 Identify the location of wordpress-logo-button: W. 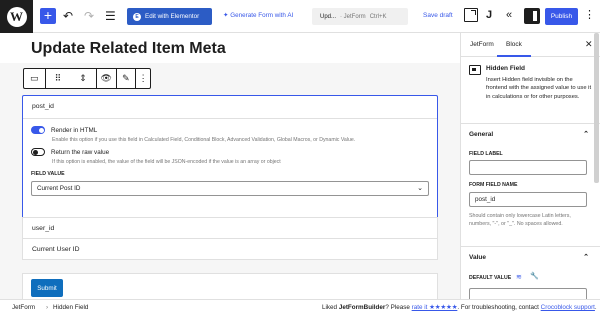
(16, 16).